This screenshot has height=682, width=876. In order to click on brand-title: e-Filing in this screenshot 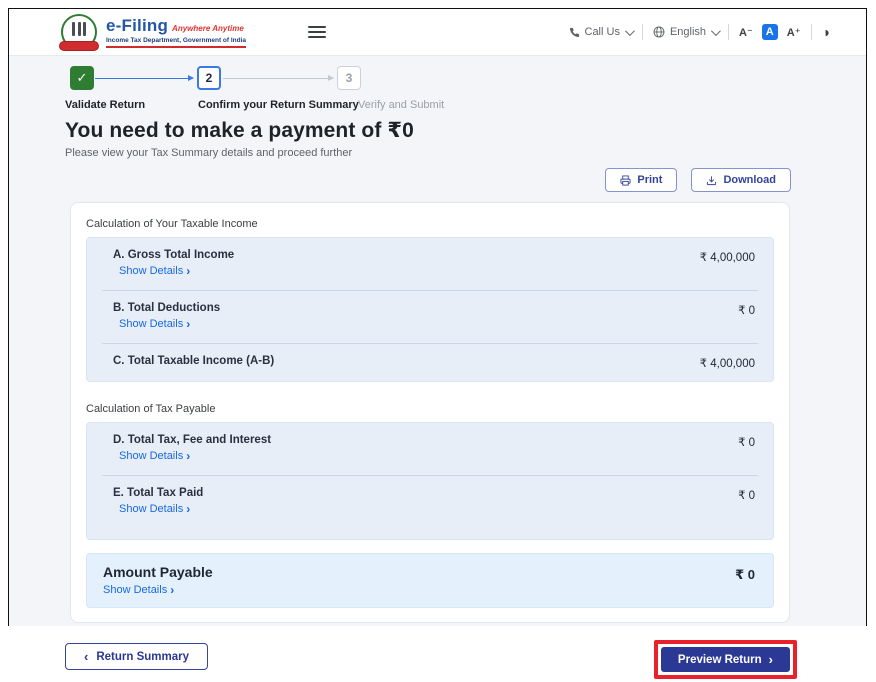, I will do `click(137, 26)`.